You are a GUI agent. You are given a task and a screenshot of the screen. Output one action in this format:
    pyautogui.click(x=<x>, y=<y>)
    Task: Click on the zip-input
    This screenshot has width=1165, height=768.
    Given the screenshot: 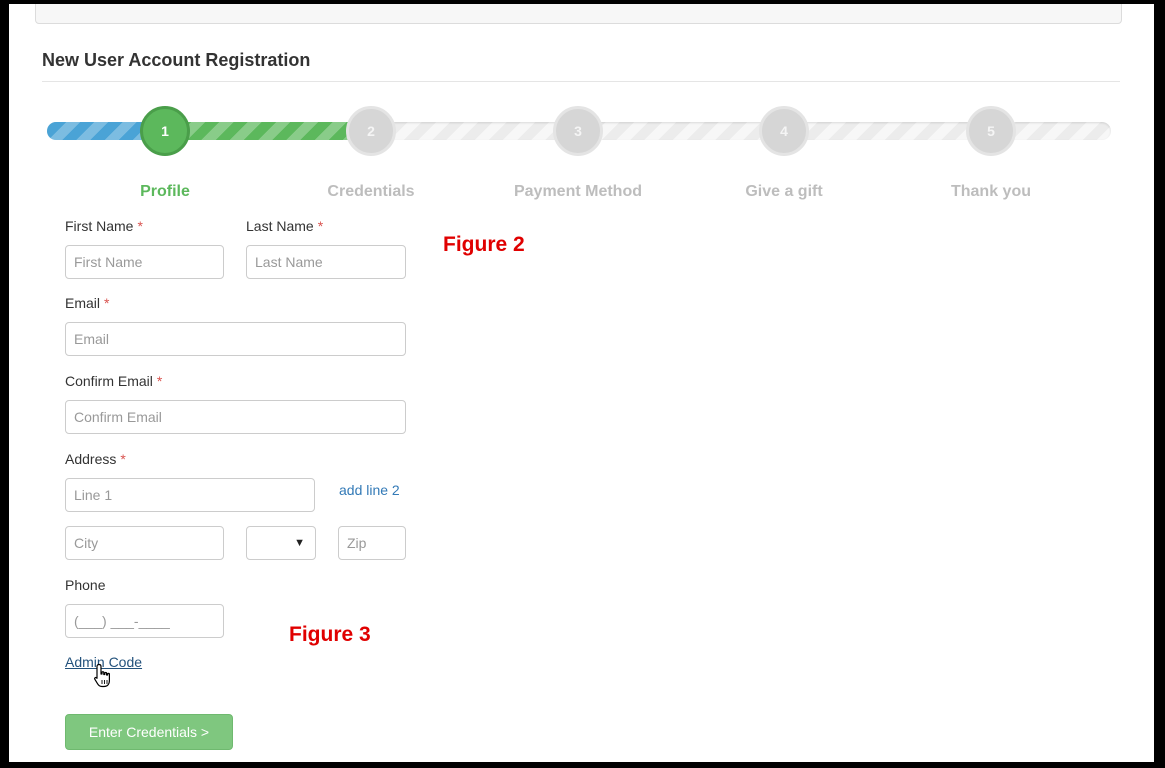 What is the action you would take?
    pyautogui.click(x=372, y=543)
    